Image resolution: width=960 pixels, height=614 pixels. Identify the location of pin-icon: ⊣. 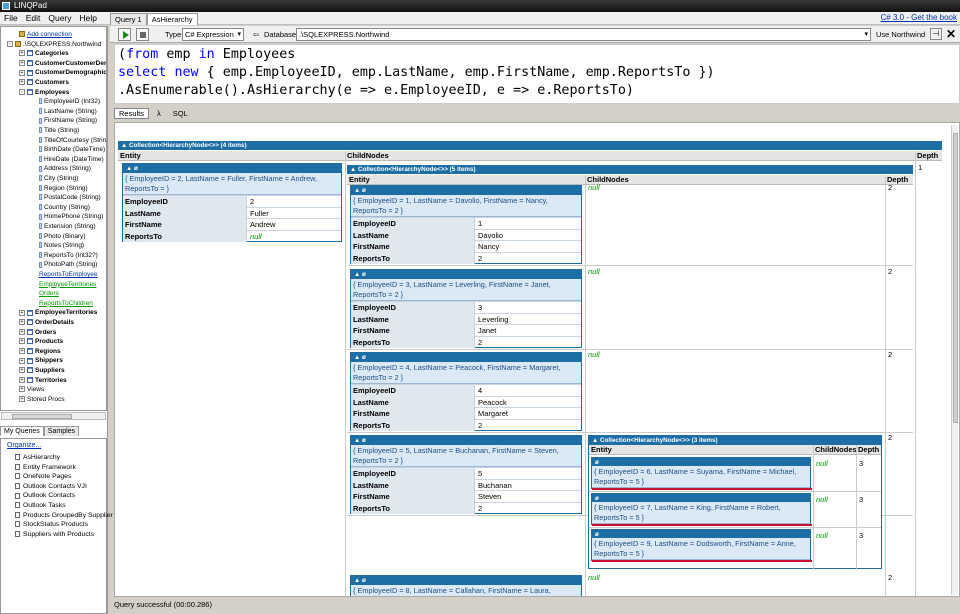
(936, 34).